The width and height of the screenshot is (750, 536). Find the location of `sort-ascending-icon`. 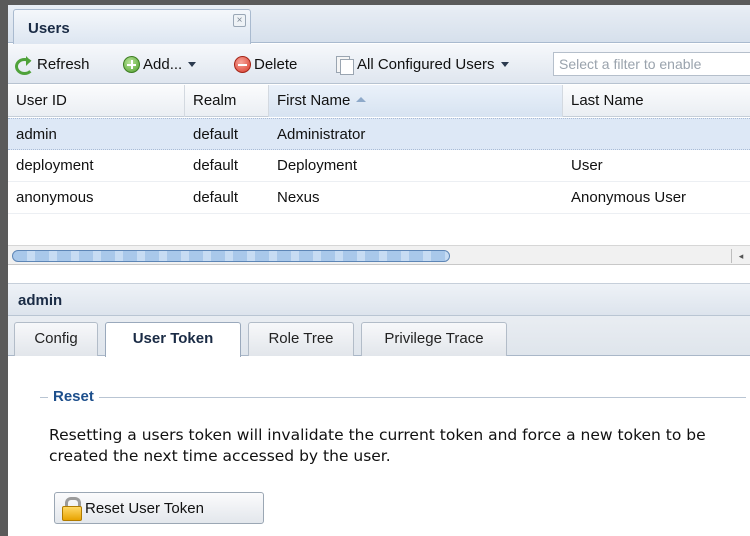

sort-ascending-icon is located at coordinates (361, 97).